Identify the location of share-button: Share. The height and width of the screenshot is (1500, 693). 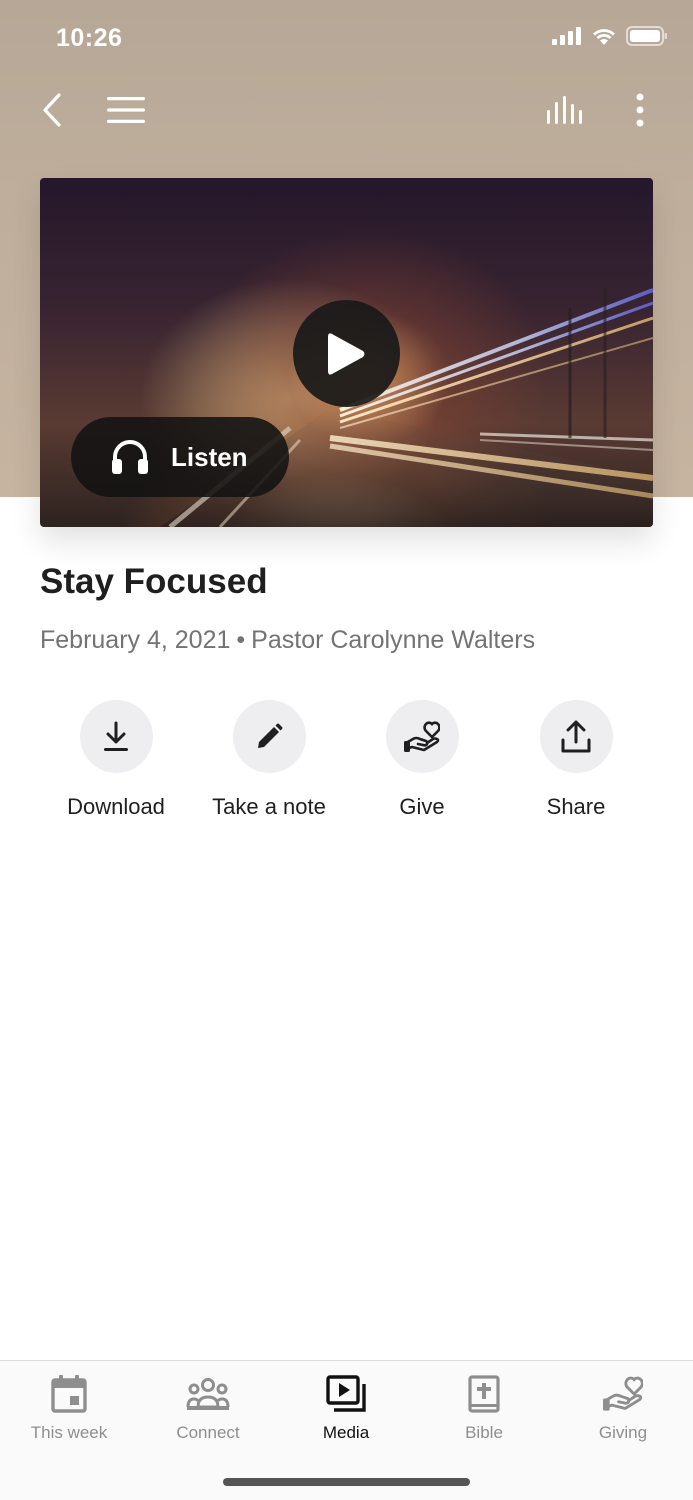
(576, 760).